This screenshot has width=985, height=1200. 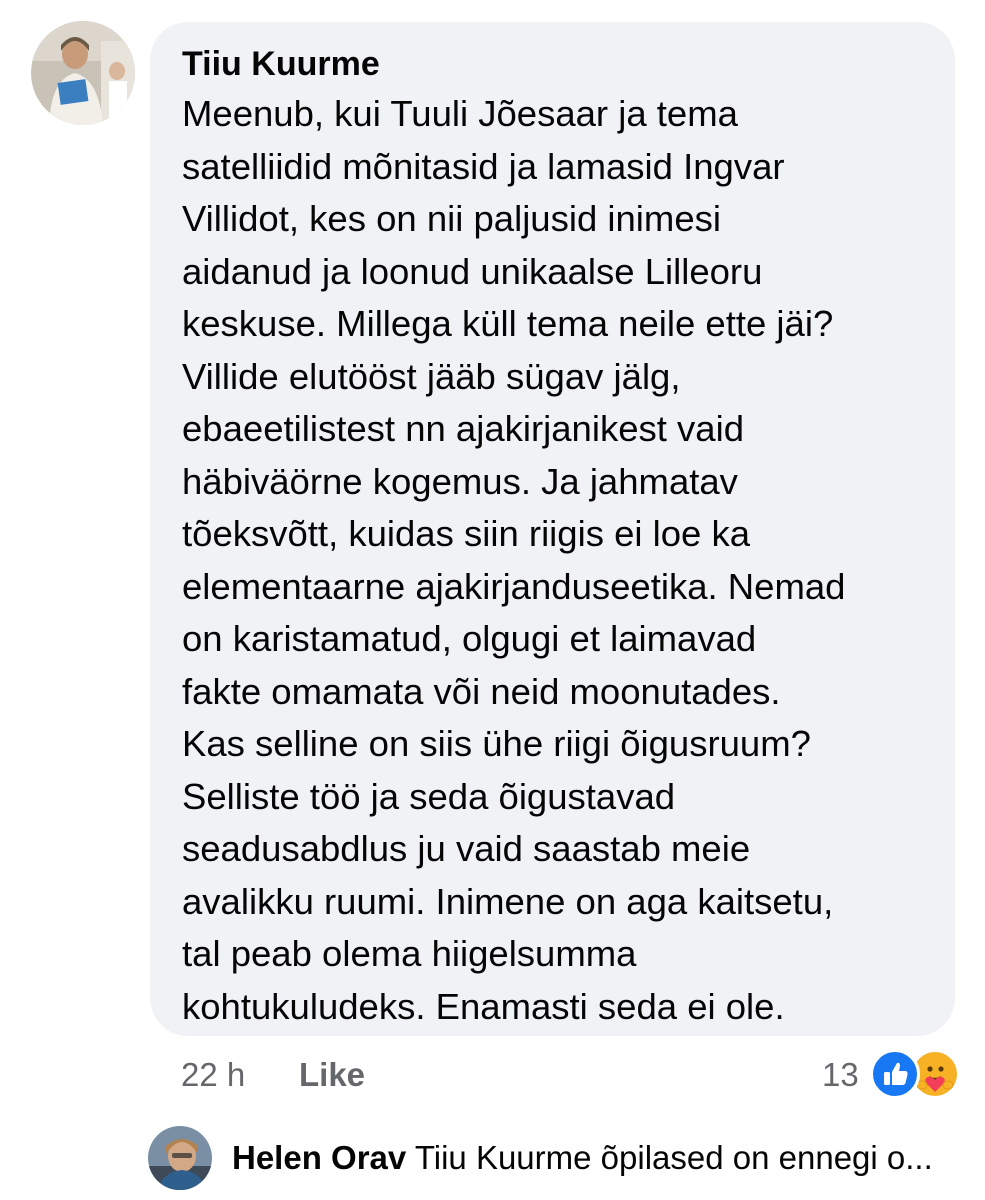 I want to click on commenter-photo, so click(x=83, y=73).